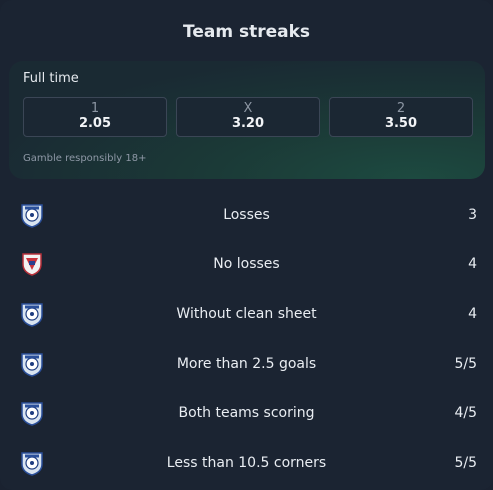 The height and width of the screenshot is (490, 493). I want to click on streak-row: More than 2.5 goals 5/5, so click(246, 364).